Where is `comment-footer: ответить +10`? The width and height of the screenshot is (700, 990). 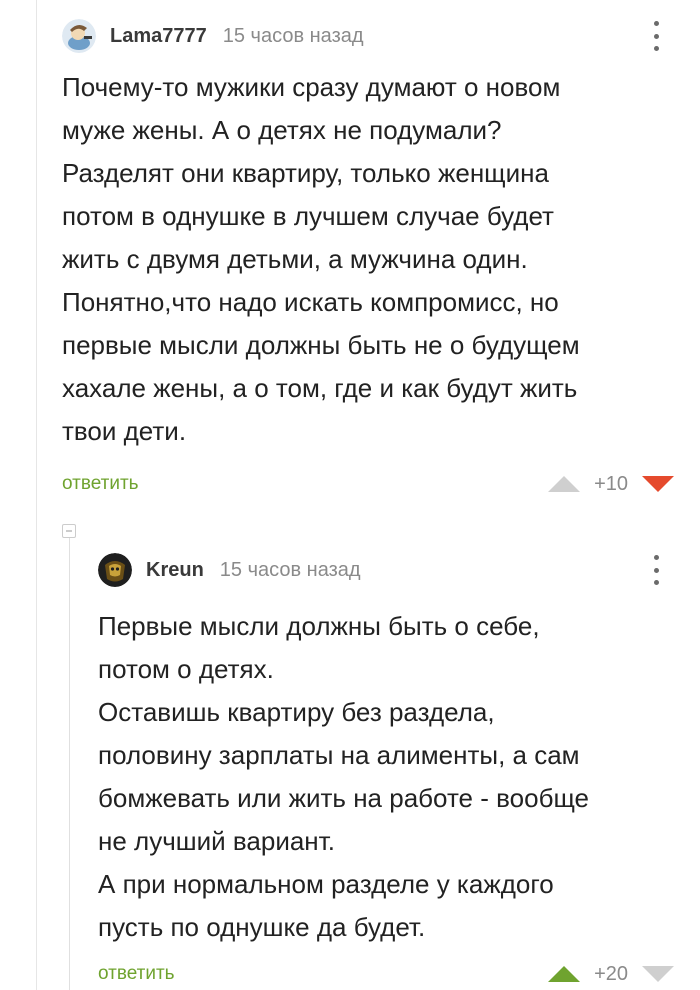
comment-footer: ответить +10 is located at coordinates (381, 484).